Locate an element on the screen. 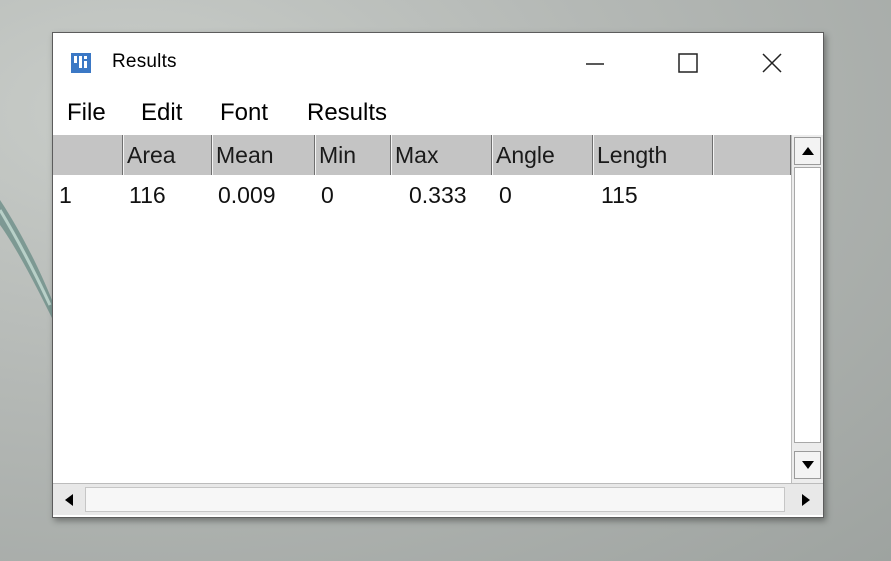 The width and height of the screenshot is (891, 561). cell-length: 115 is located at coordinates (619, 195).